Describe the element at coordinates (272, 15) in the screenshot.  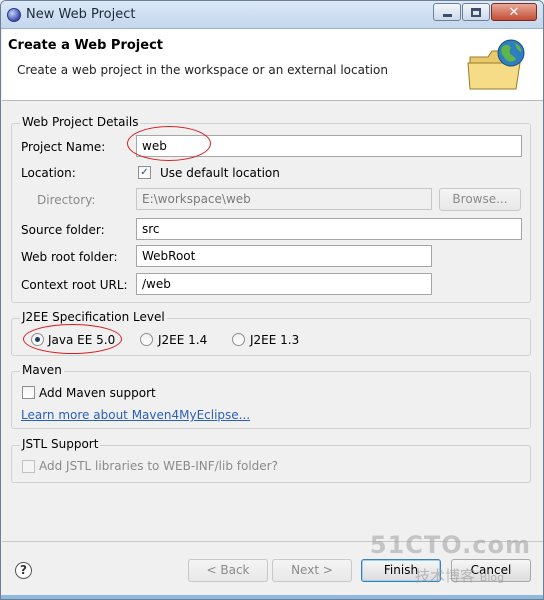
I see `title-bar: New Web Project ✕` at that location.